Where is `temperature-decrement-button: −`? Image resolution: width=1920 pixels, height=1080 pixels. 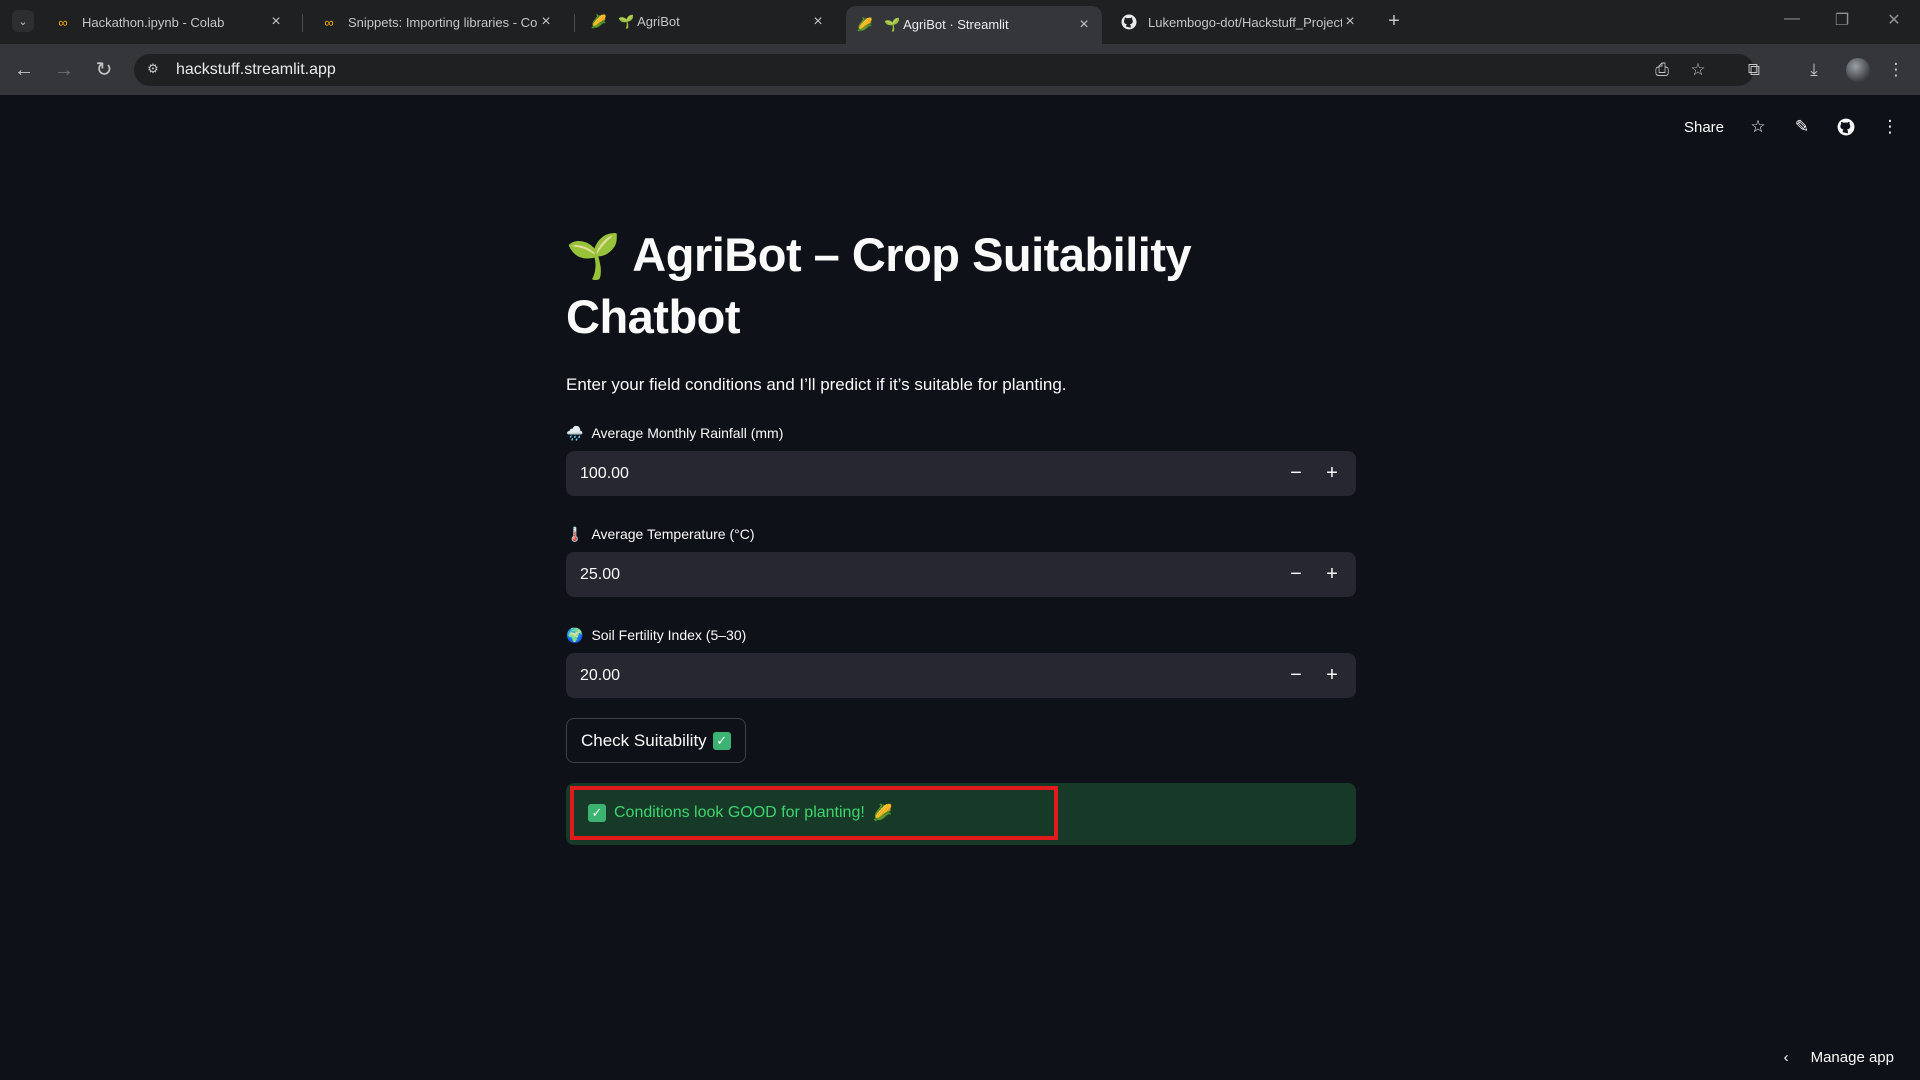 temperature-decrement-button: − is located at coordinates (1296, 574).